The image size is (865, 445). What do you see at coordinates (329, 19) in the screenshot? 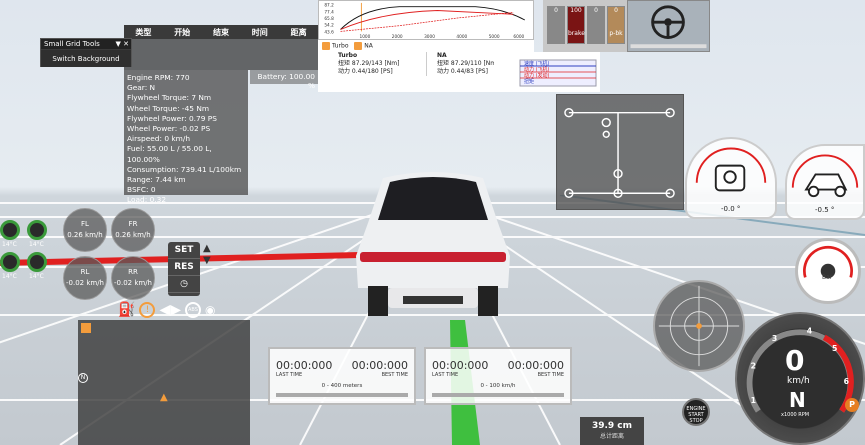
I see `graph-y-tick: 65.8` at bounding box center [329, 19].